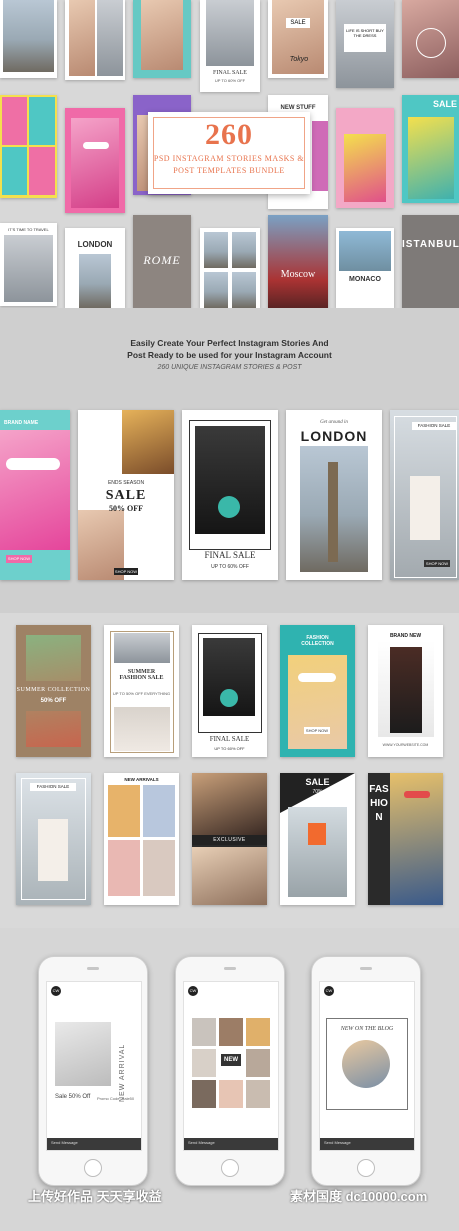 The width and height of the screenshot is (459, 1231). What do you see at coordinates (365, 268) in the screenshot?
I see `template-thumb: MONACO` at bounding box center [365, 268].